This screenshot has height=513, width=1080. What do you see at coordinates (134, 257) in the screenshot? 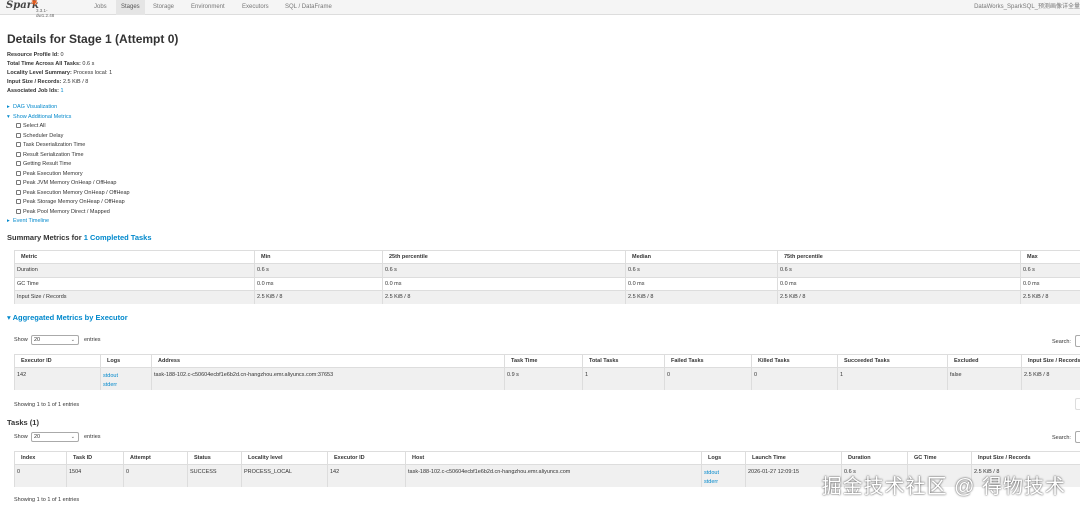
I see `column-header: Metric` at bounding box center [134, 257].